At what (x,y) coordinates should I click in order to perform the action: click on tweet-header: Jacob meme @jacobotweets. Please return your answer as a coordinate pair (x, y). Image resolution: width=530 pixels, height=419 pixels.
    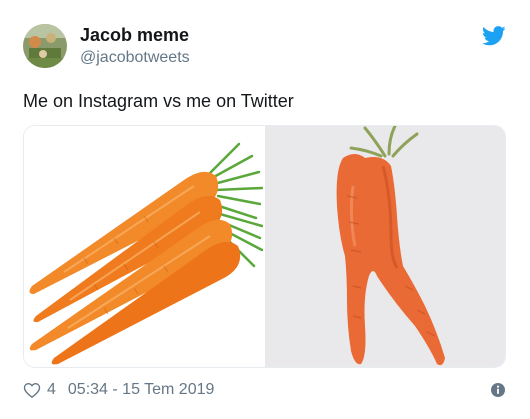
    Looking at the image, I should click on (106, 46).